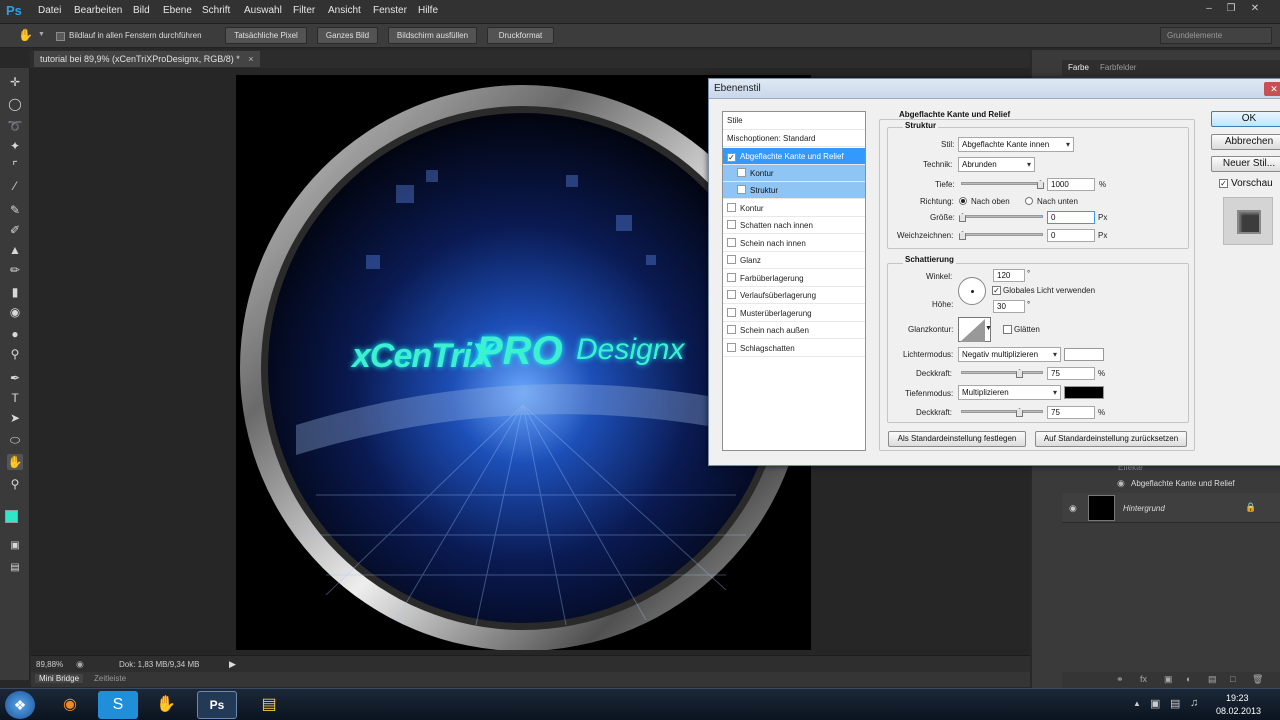  Describe the element at coordinates (15, 186) in the screenshot. I see `eyedropper-icon: ⁄` at that location.